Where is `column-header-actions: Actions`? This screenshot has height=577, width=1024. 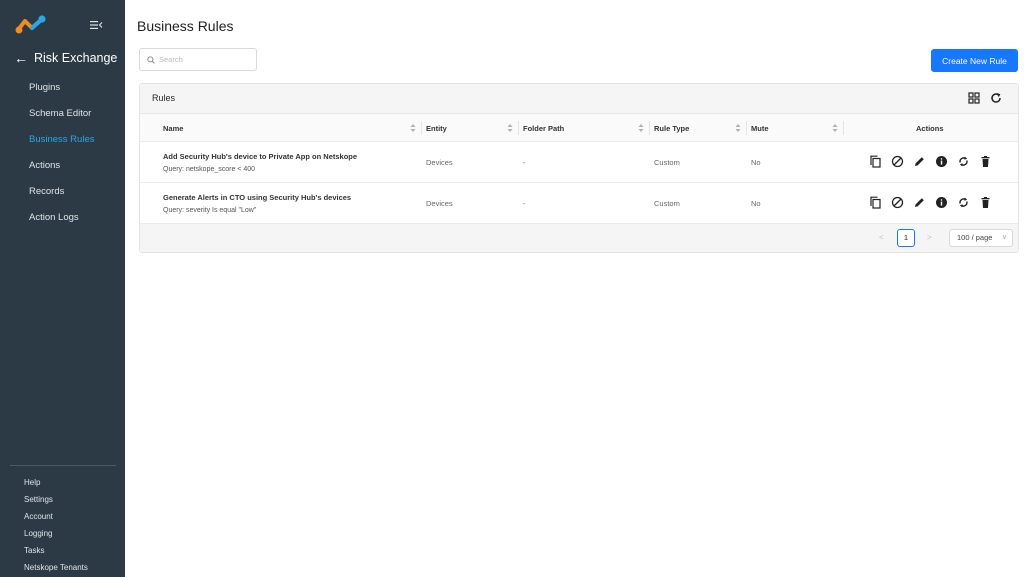 column-header-actions: Actions is located at coordinates (930, 128).